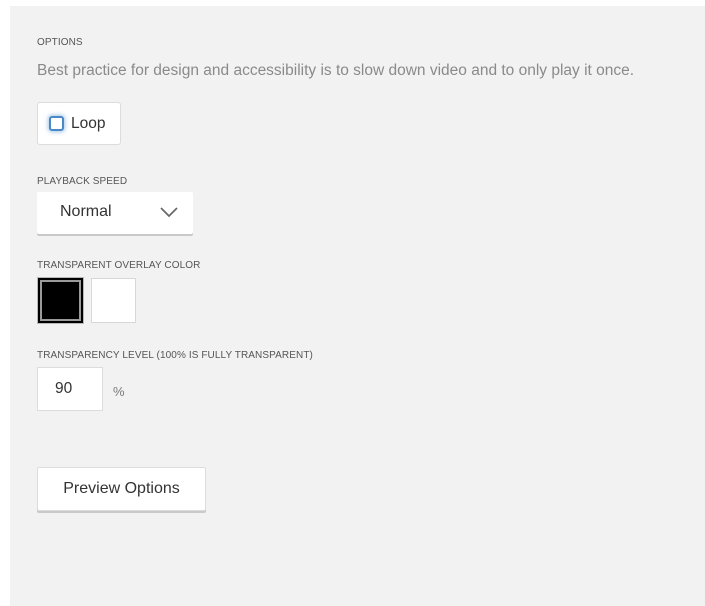 This screenshot has height=606, width=705. Describe the element at coordinates (113, 300) in the screenshot. I see `overlay-color-white-swatch` at that location.